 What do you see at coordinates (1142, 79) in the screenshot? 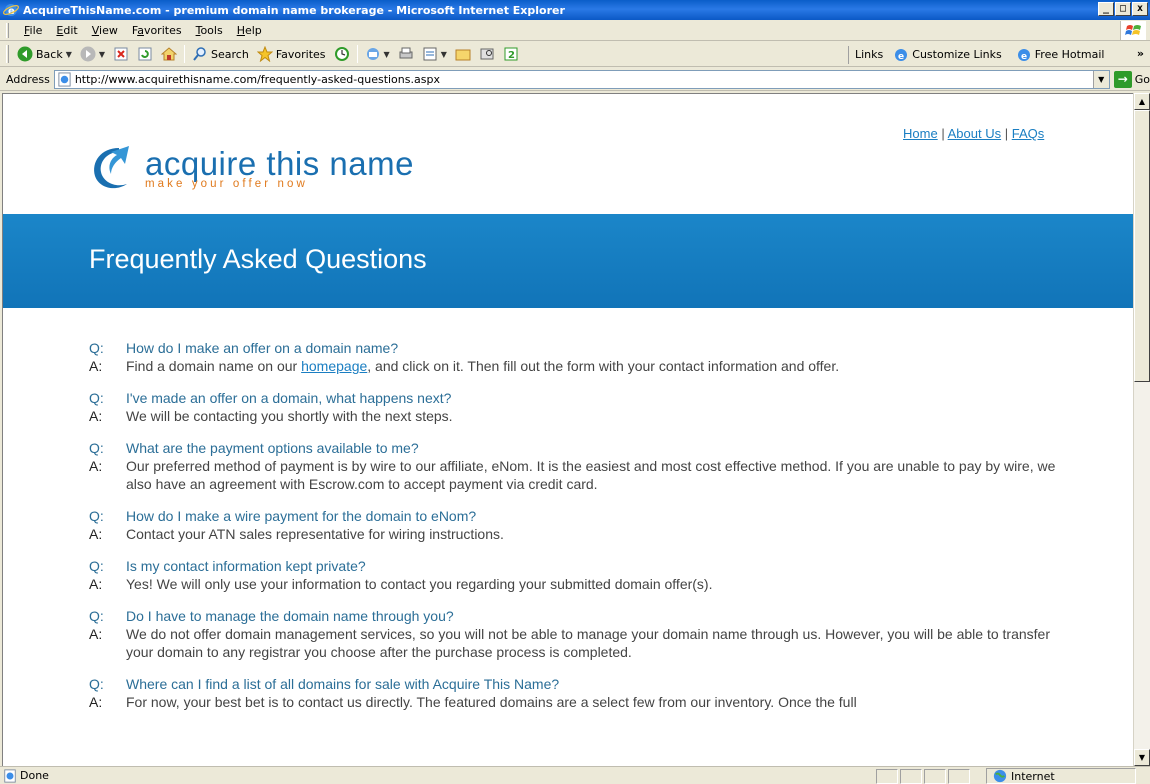
I see `go-label: Go` at bounding box center [1142, 79].